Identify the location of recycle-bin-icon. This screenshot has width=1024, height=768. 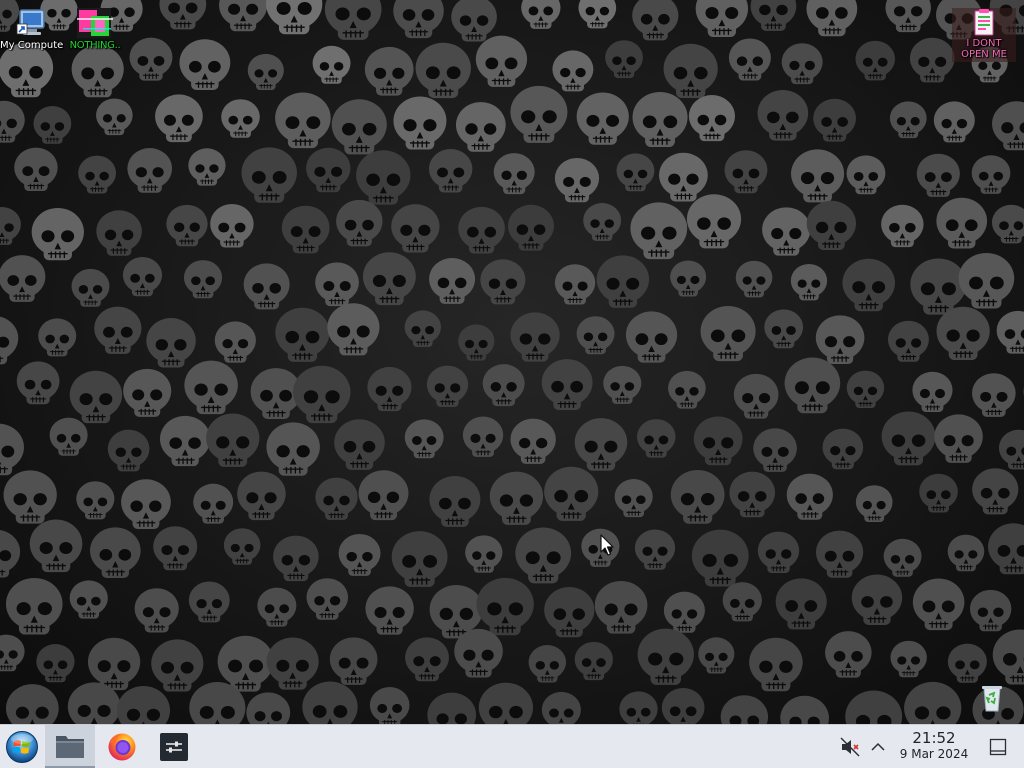
(992, 699).